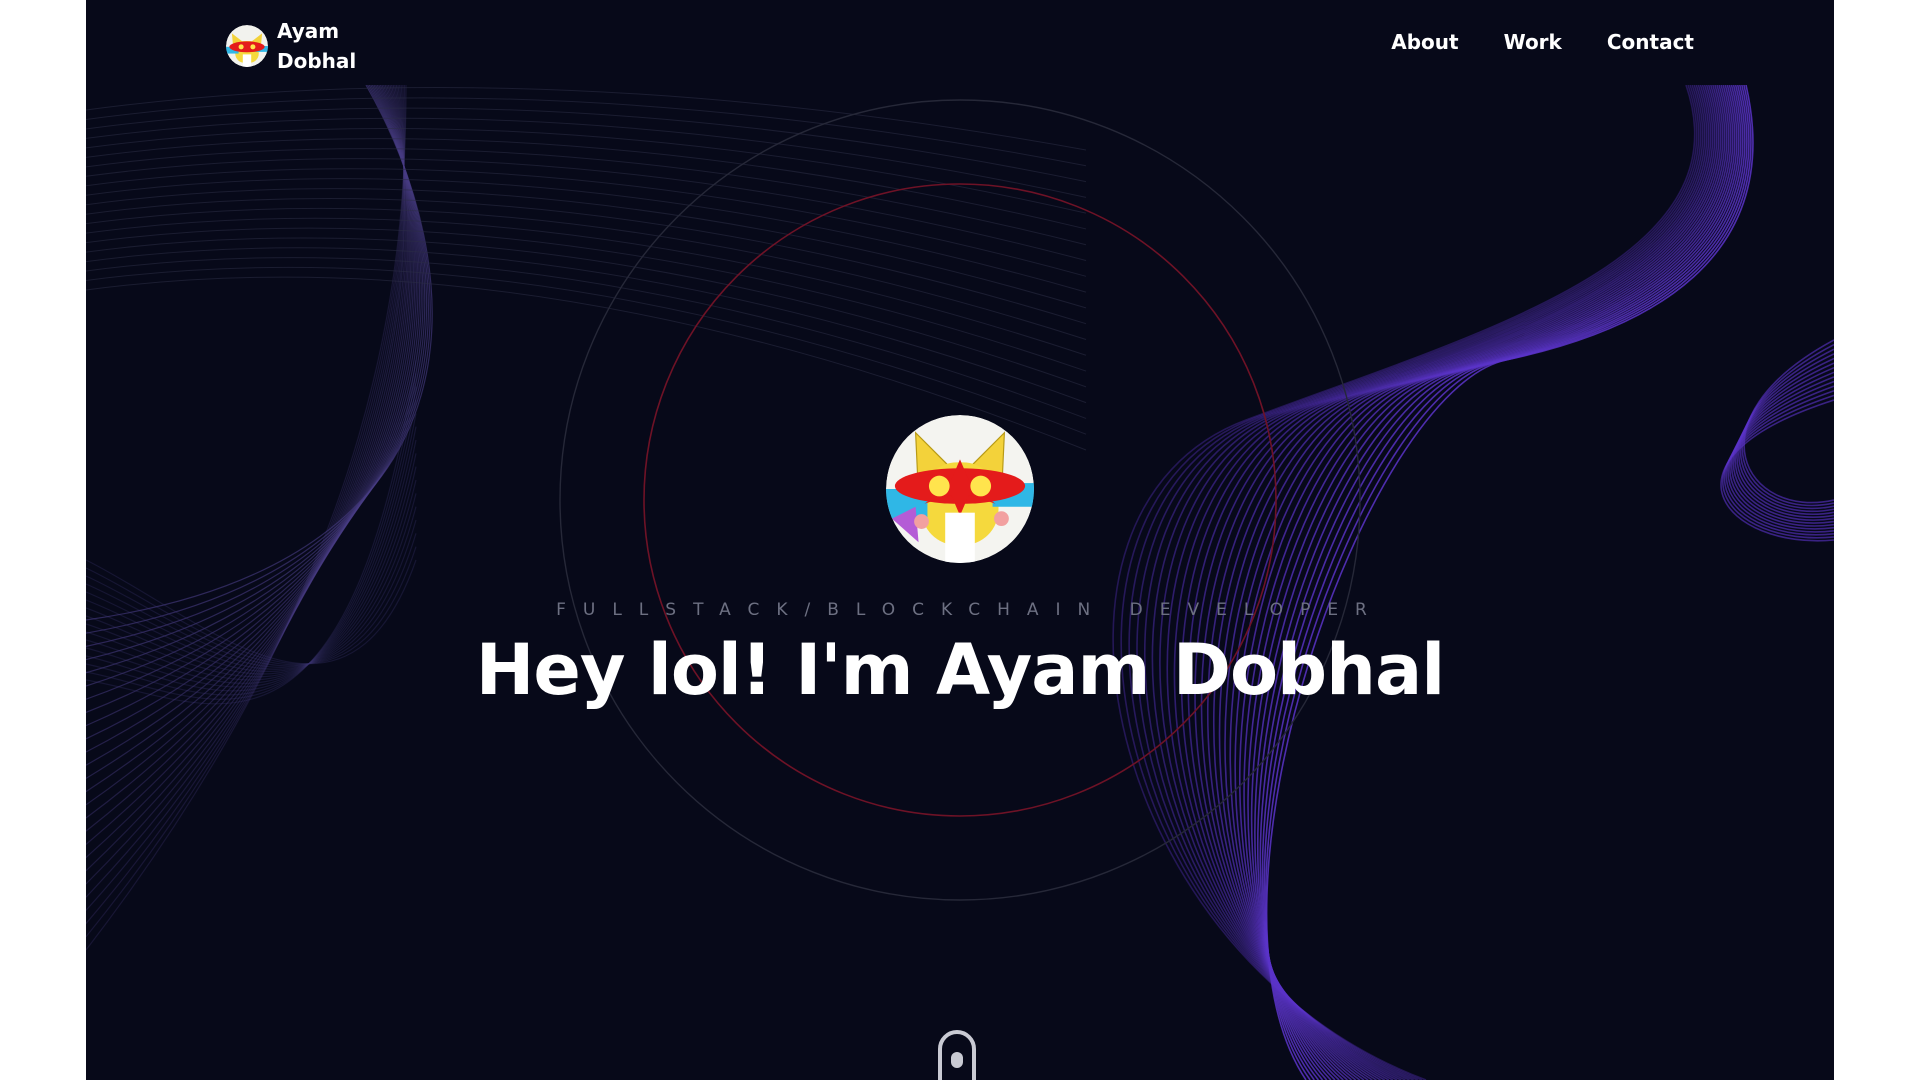 Image resolution: width=1920 pixels, height=1080 pixels. Describe the element at coordinates (1424, 42) in the screenshot. I see `nav-link-about: About` at that location.